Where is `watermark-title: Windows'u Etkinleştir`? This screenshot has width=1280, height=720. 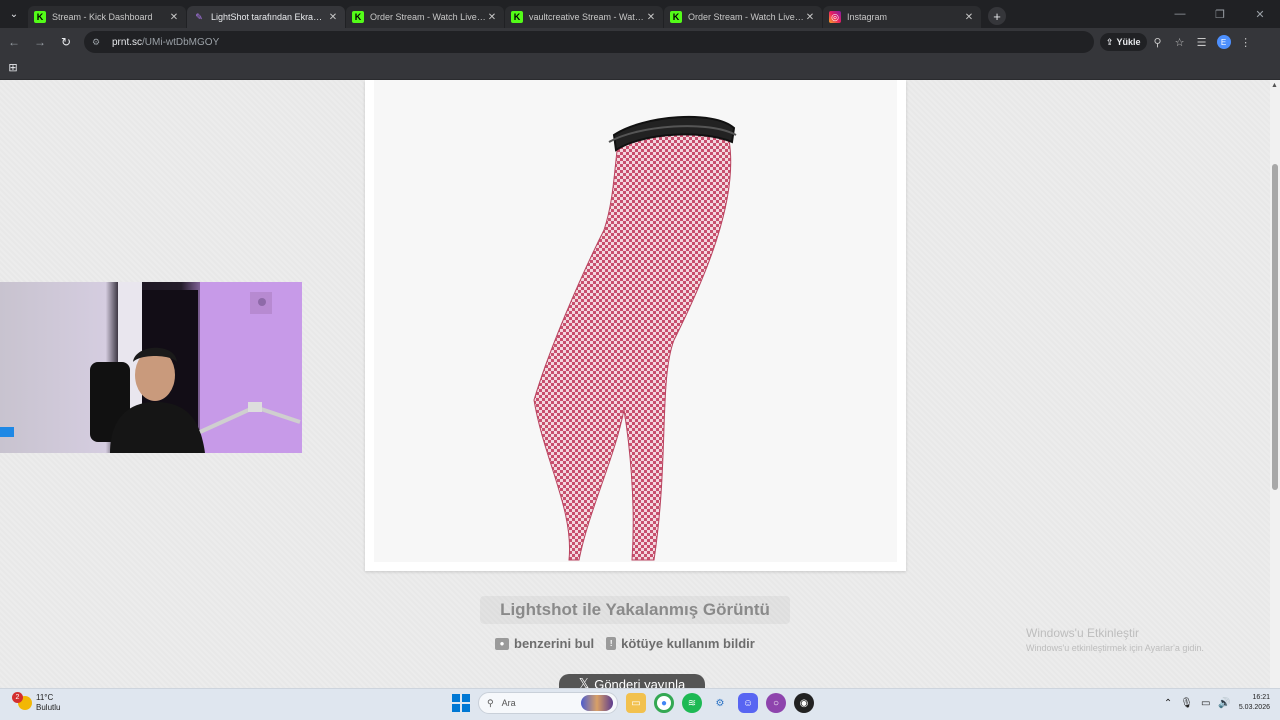
watermark-title: Windows'u Etkinleştir is located at coordinates (1082, 633).